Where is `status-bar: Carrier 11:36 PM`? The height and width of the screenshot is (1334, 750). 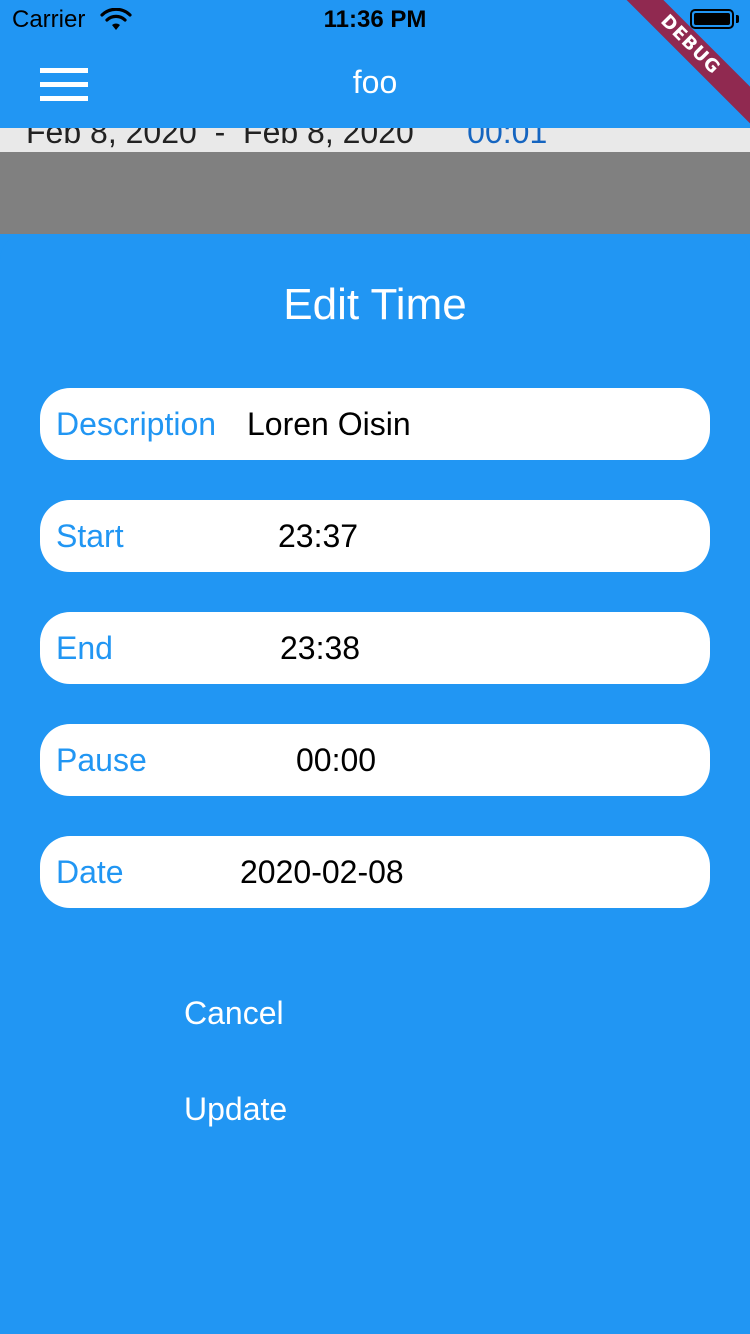 status-bar: Carrier 11:36 PM is located at coordinates (375, 20).